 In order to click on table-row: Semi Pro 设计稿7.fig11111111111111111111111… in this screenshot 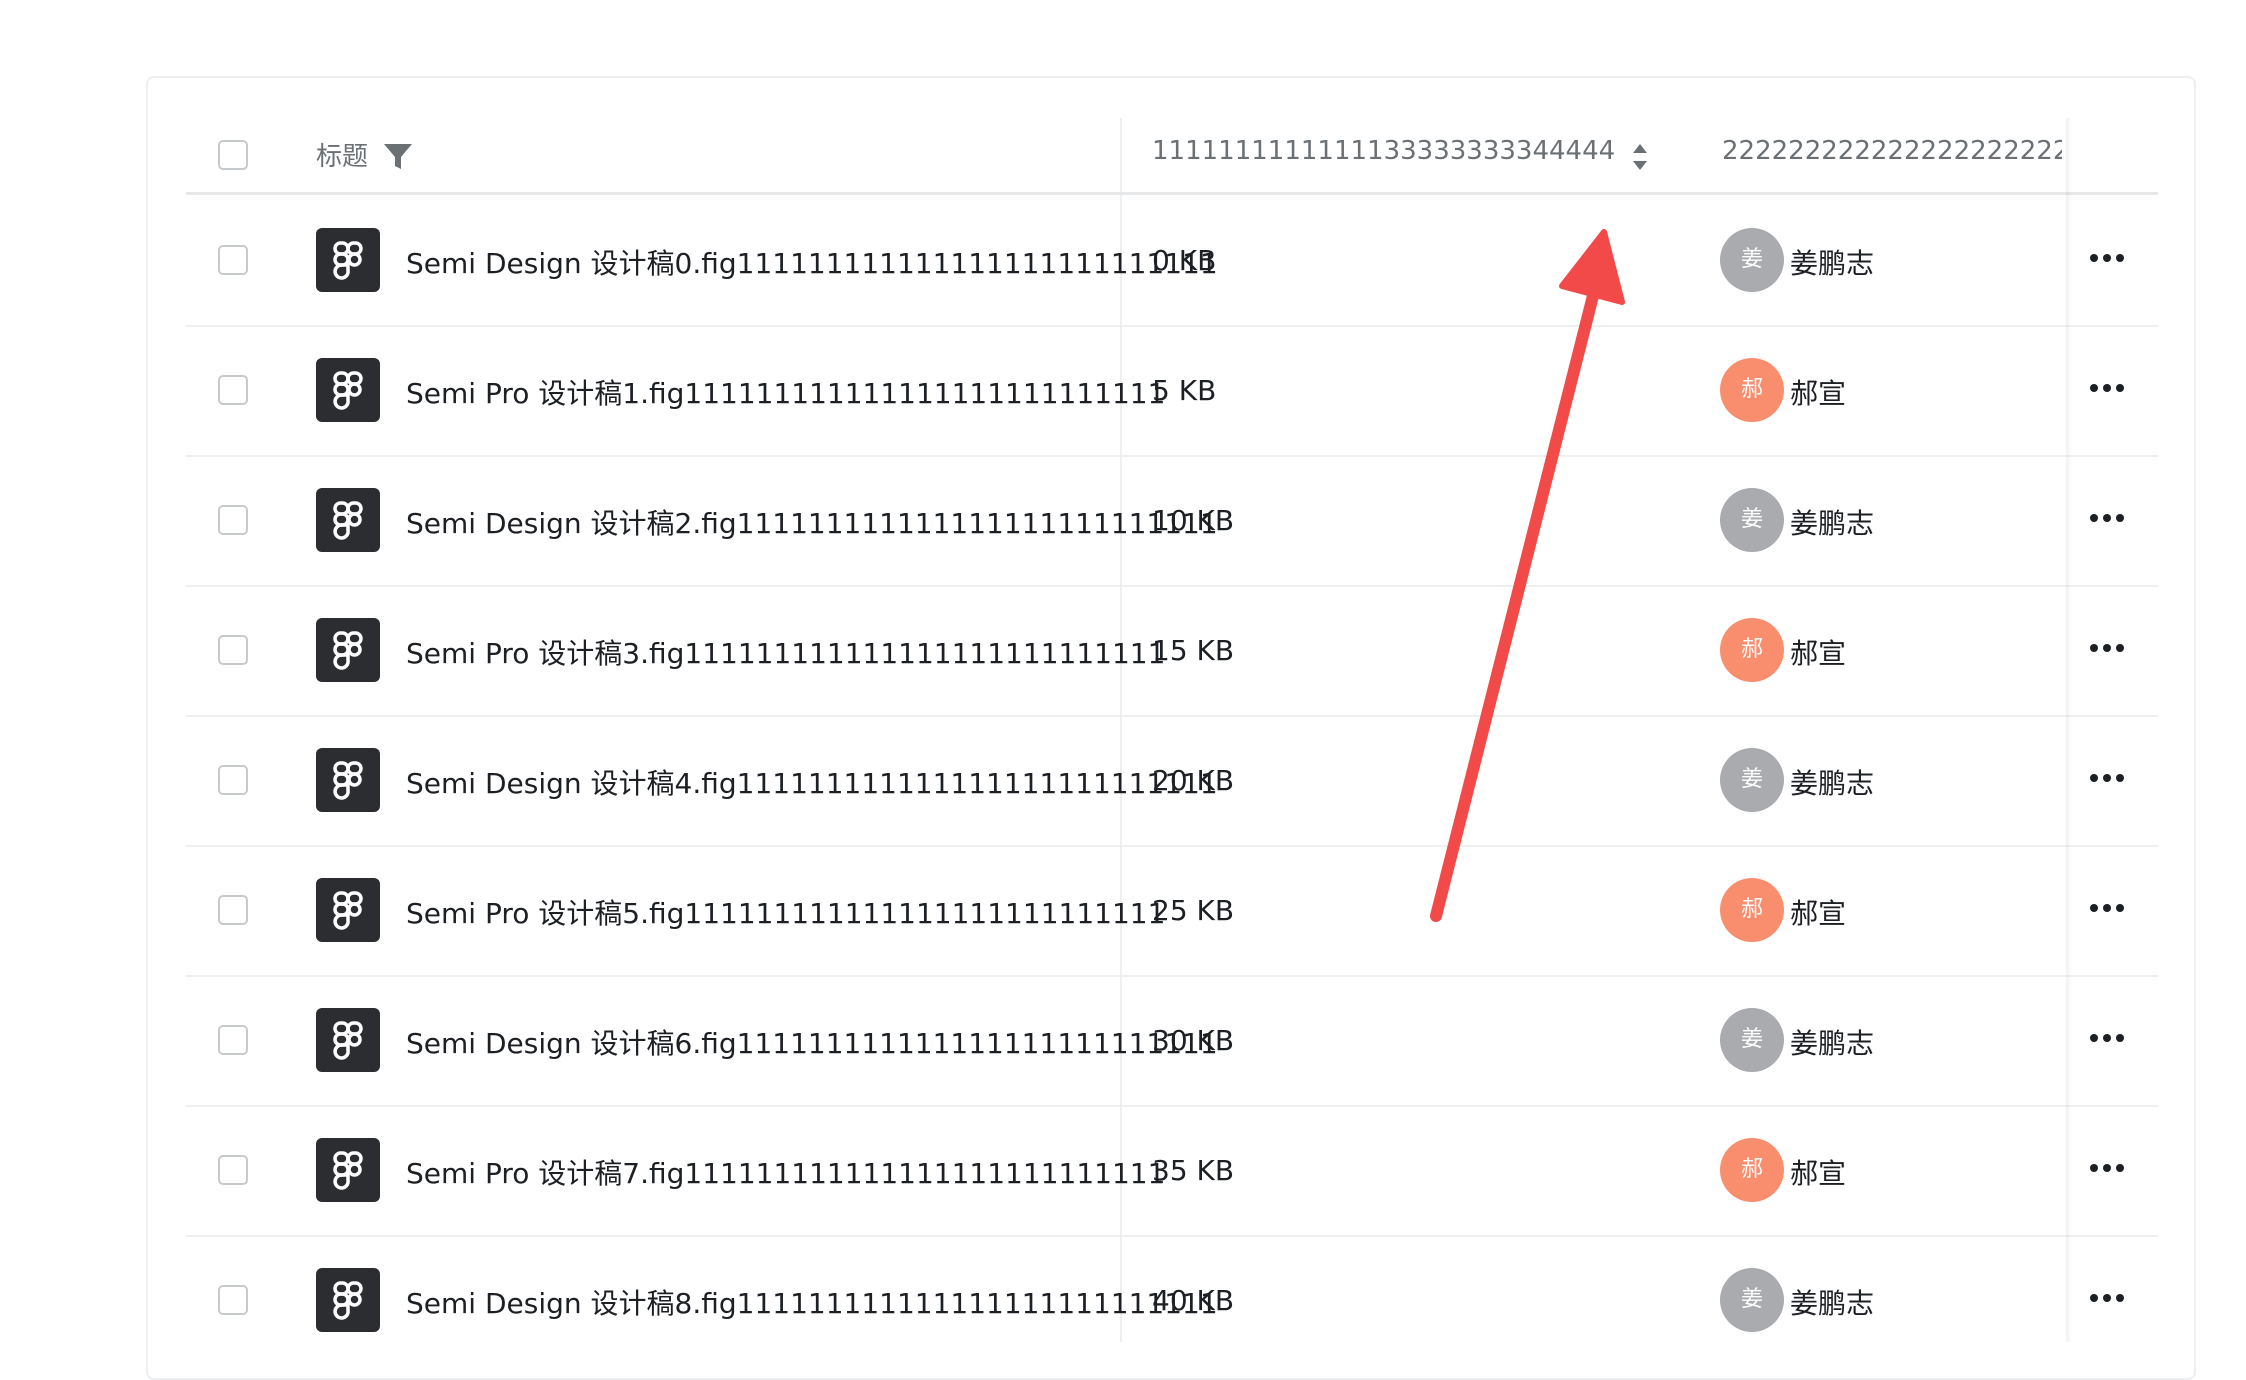, I will do `click(1172, 1171)`.